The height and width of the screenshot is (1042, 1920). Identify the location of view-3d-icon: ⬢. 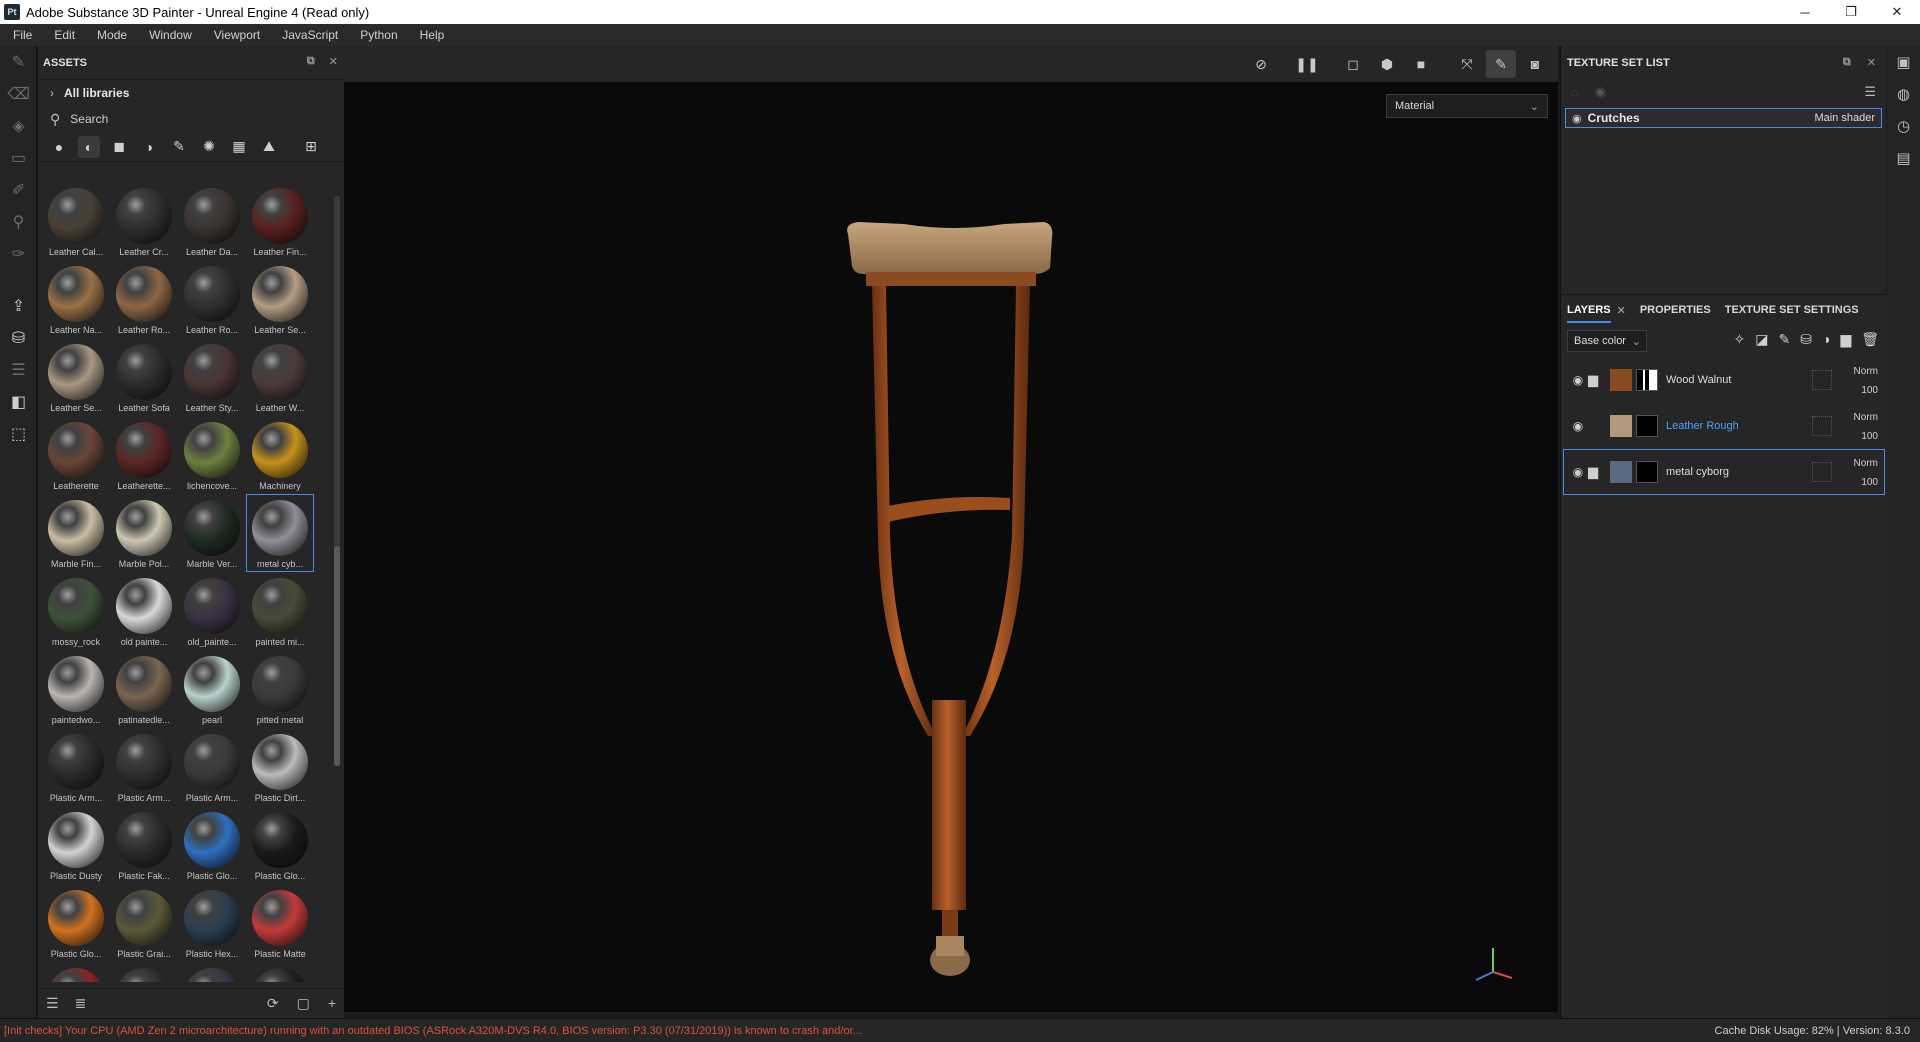
(1387, 64).